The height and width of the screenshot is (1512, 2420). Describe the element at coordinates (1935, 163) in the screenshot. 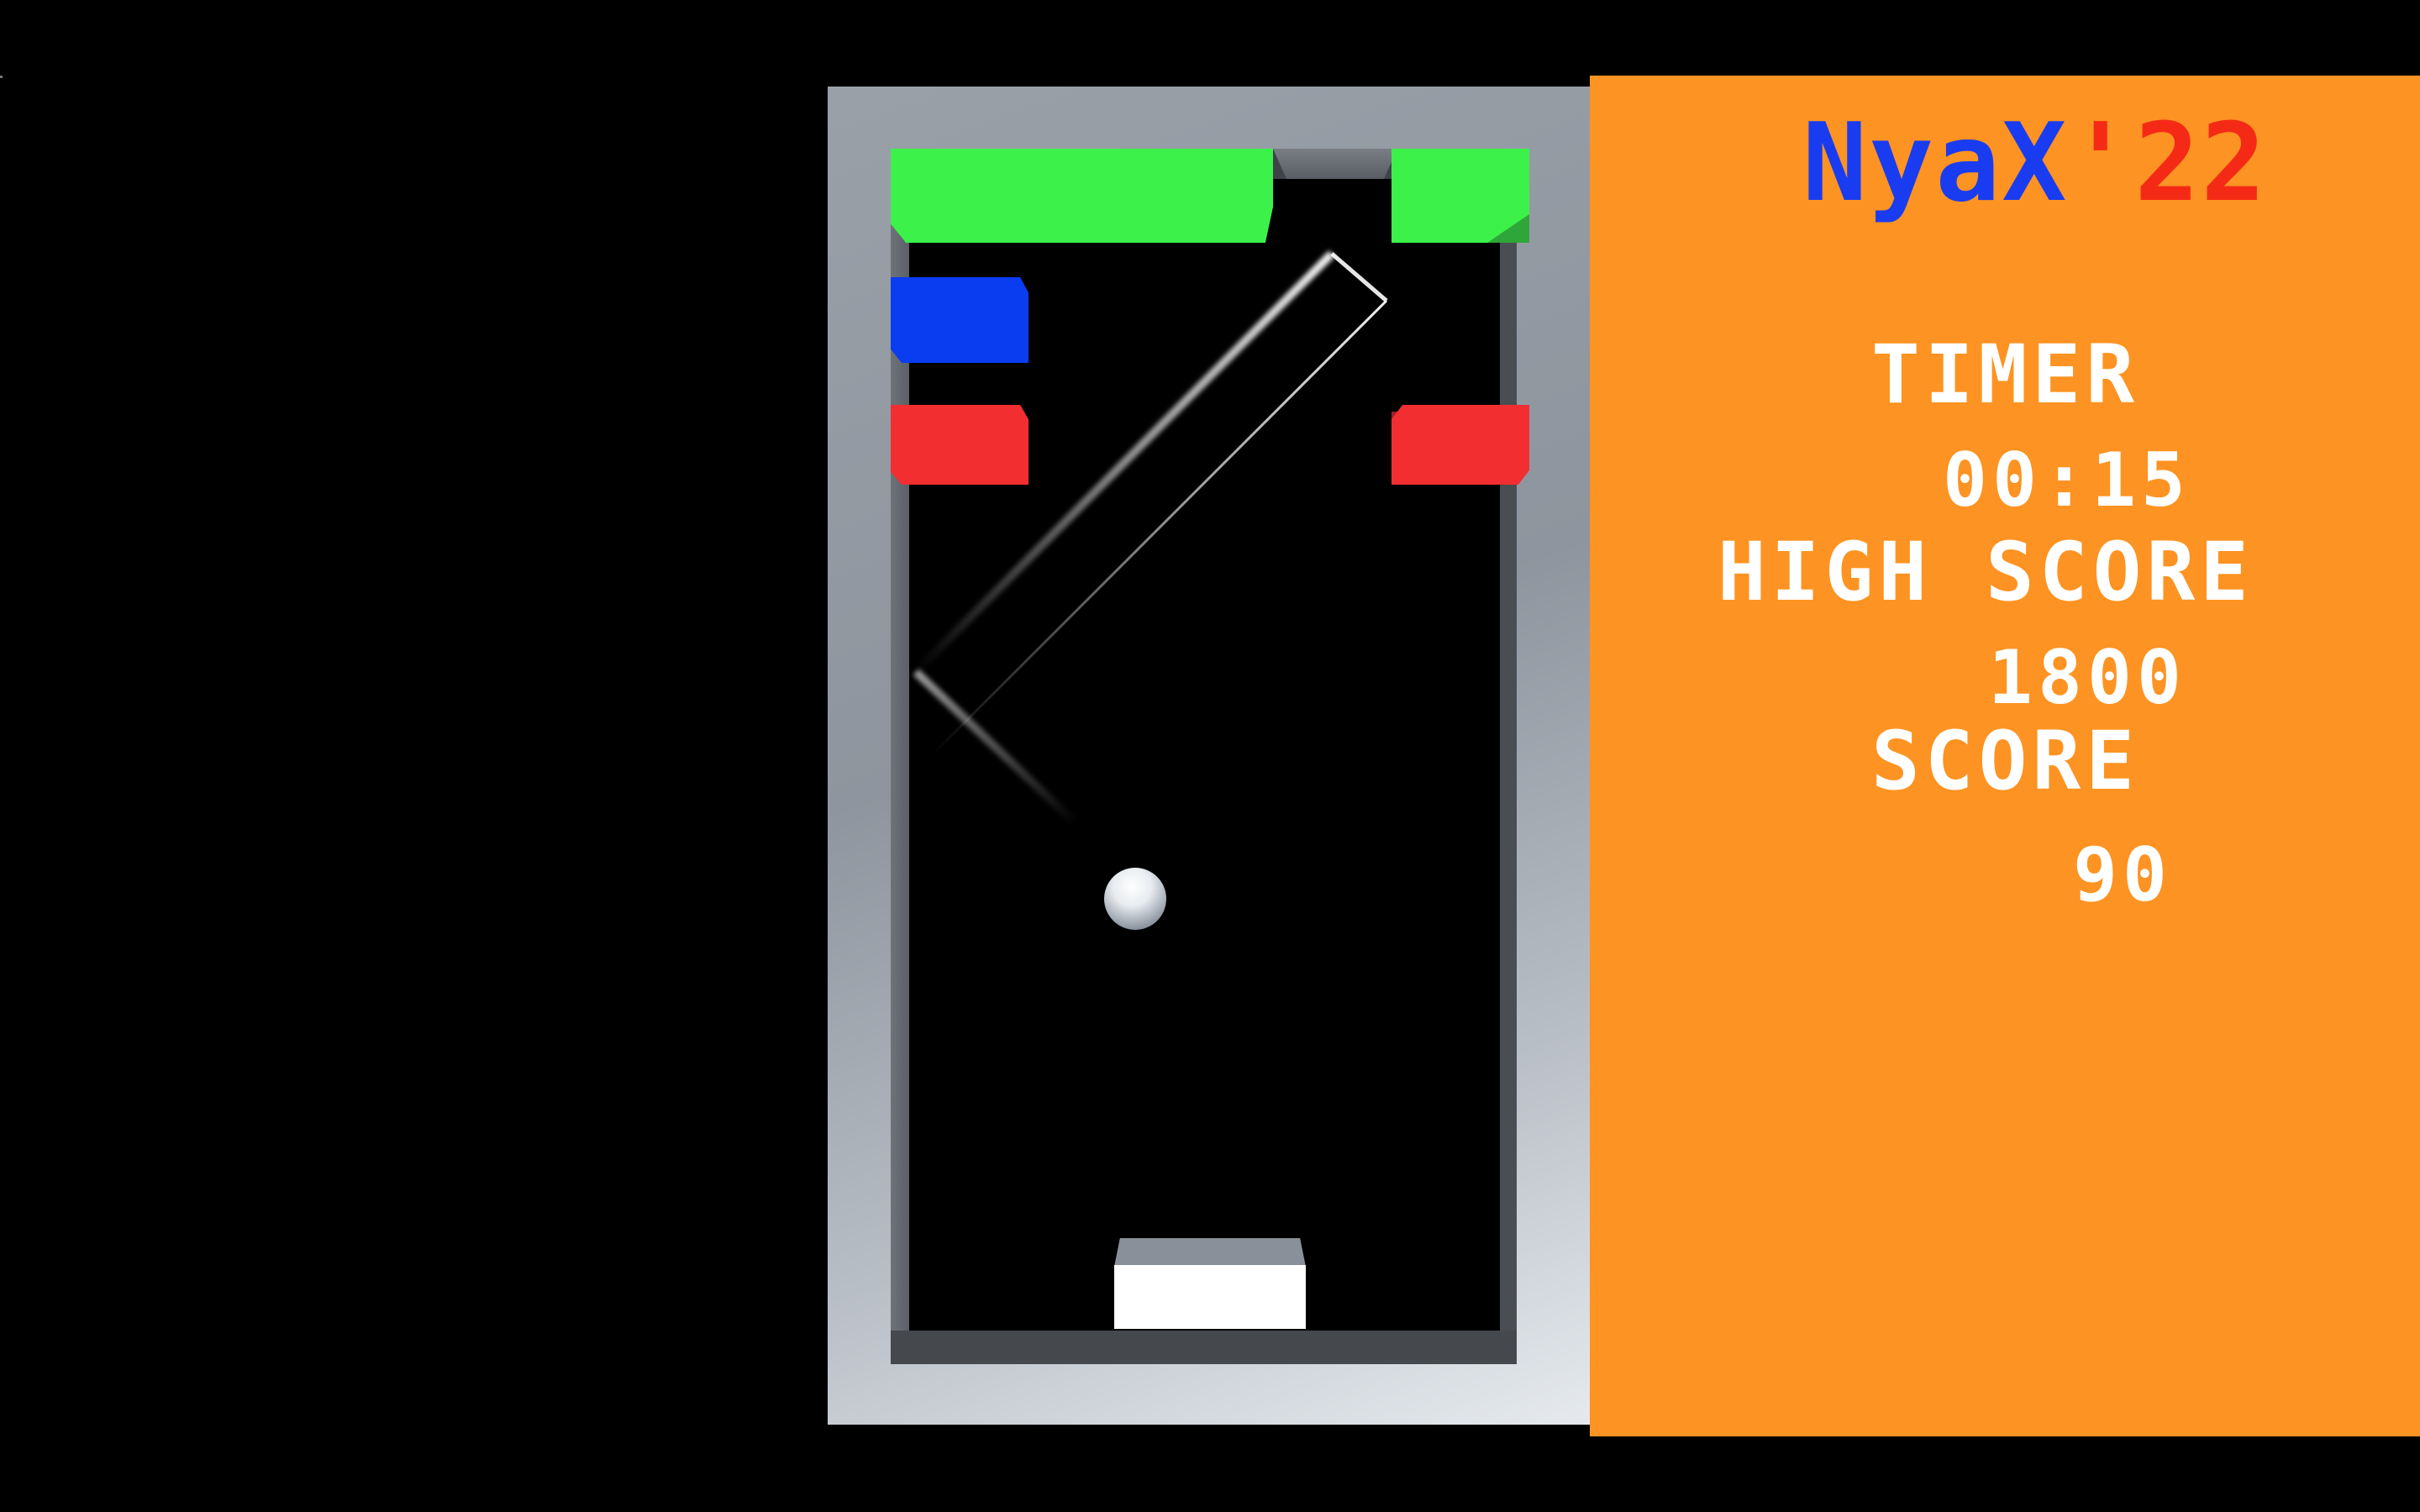

I see `logo-title: NyaX` at that location.